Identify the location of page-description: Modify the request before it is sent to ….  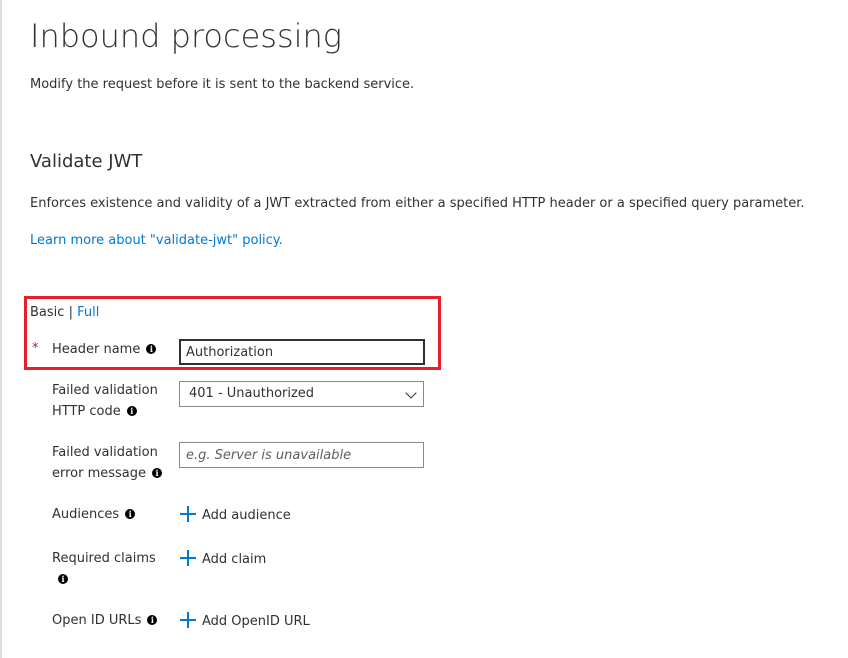
(222, 84).